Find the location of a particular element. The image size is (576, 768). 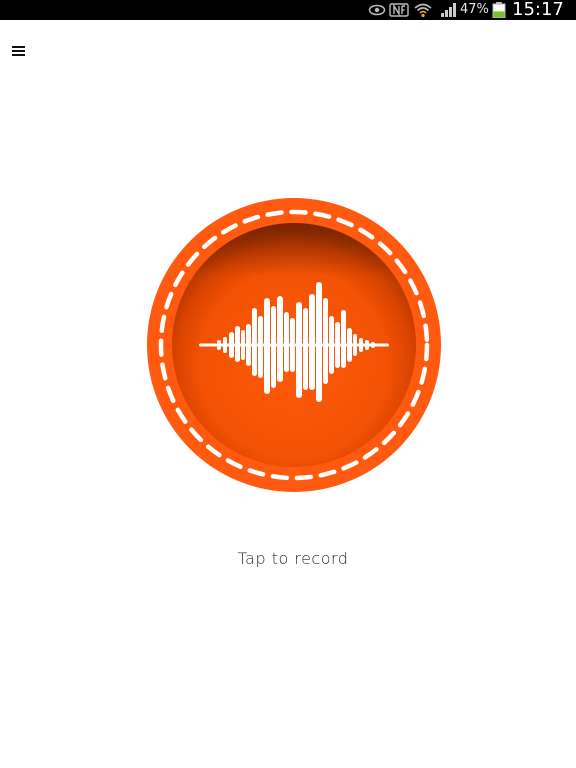

battery-icon is located at coordinates (499, 10).